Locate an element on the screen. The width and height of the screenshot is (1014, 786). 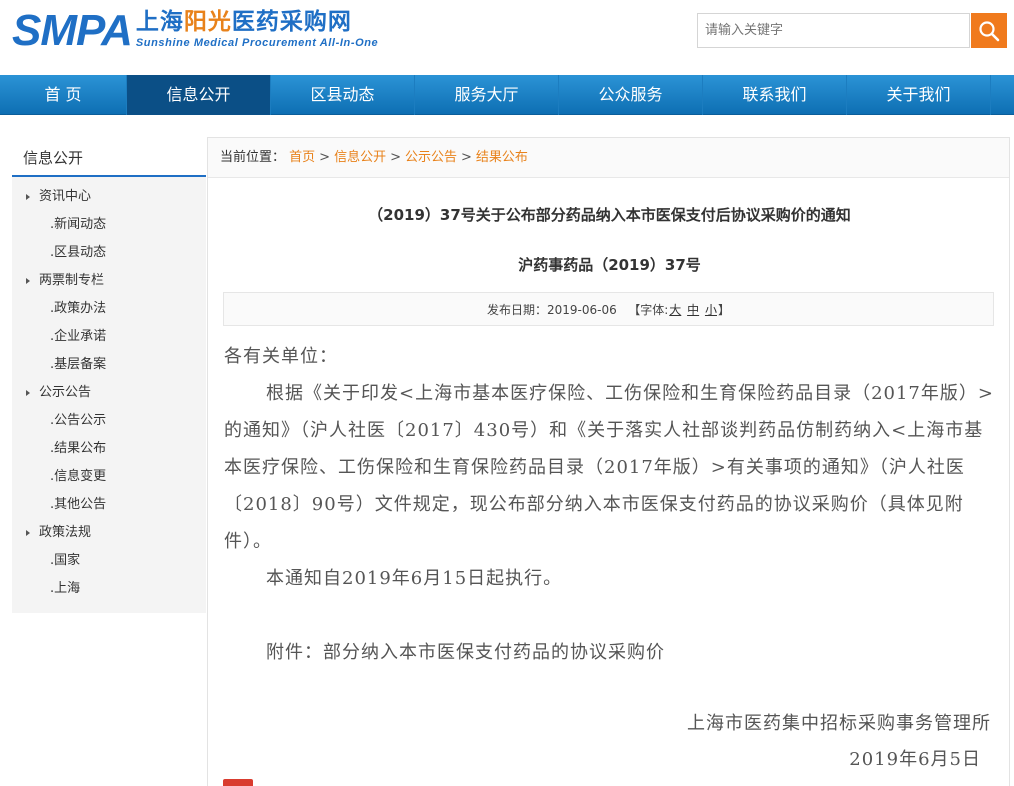
article-signature: 上海市医药集中招标采购事务管理所 2019年6月5日 is located at coordinates (839, 742).